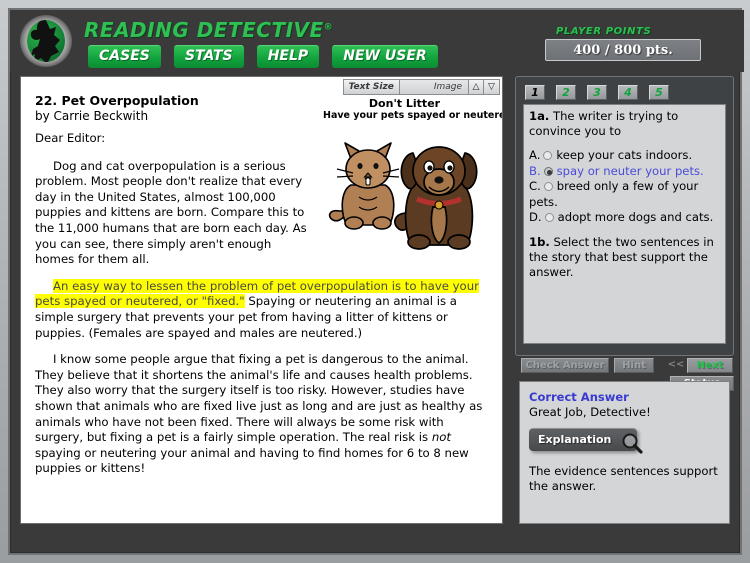 The image size is (750, 563). Describe the element at coordinates (535, 217) in the screenshot. I see `option-d-letter: D.` at that location.